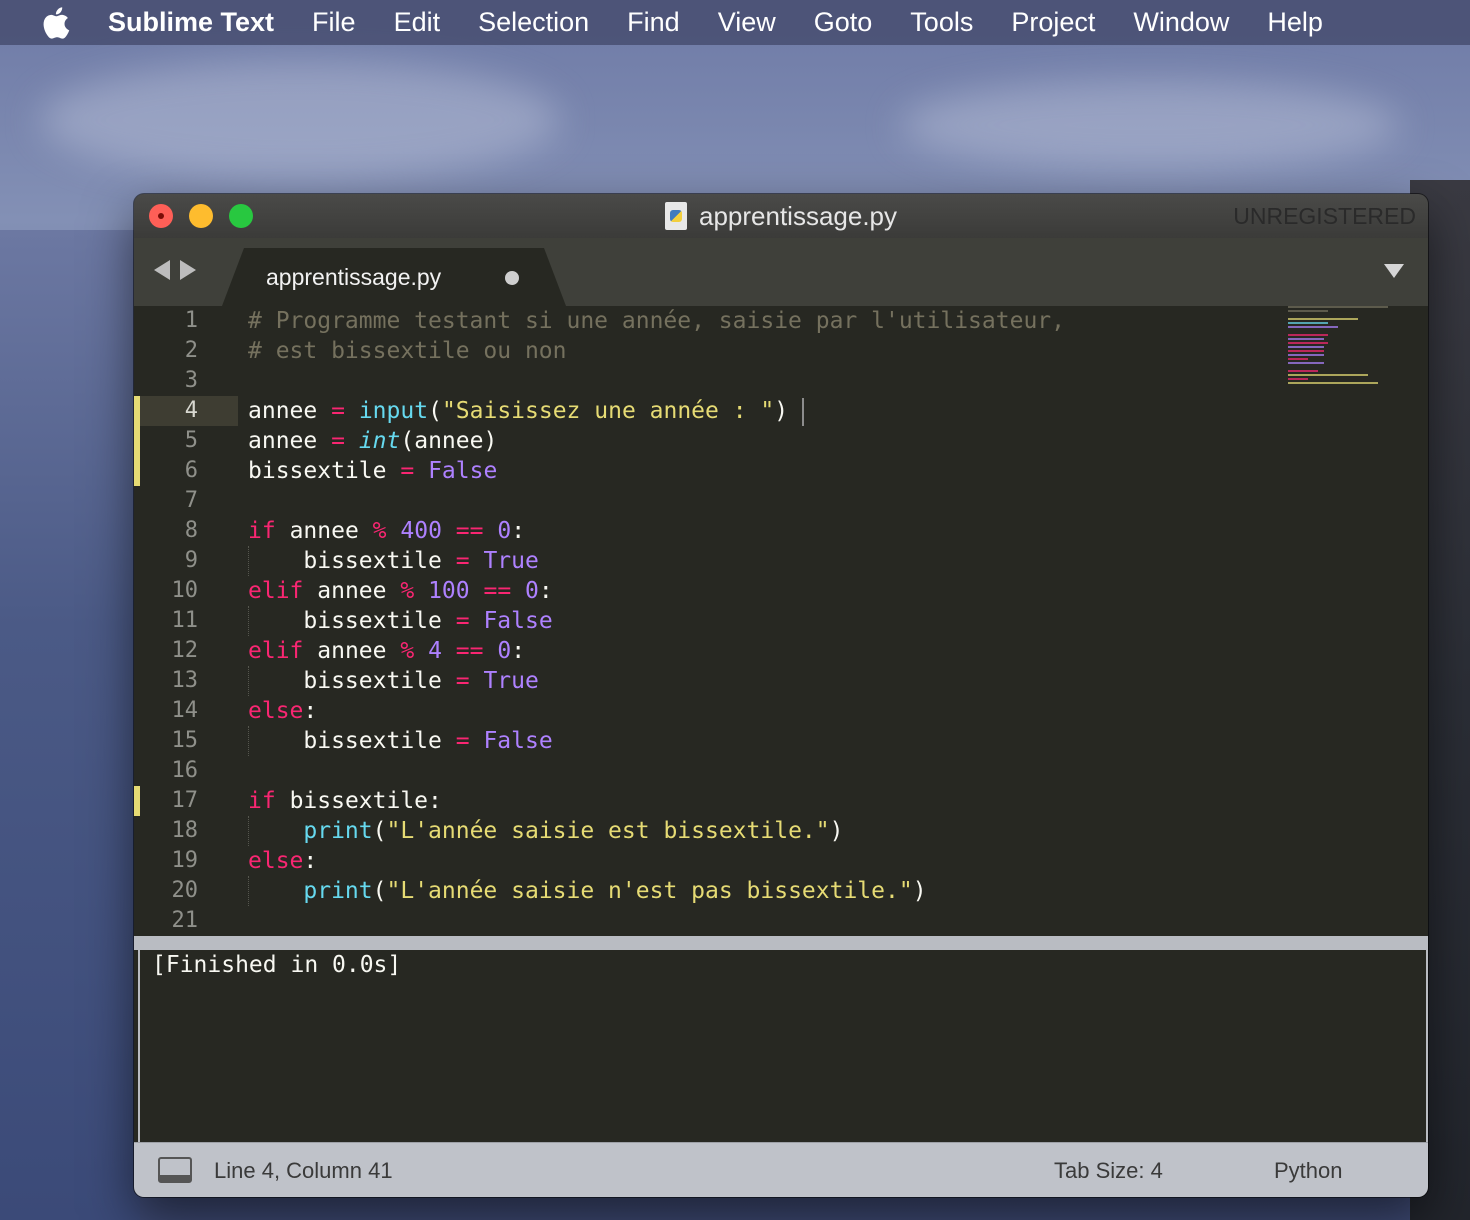 The image size is (1470, 1220). What do you see at coordinates (843, 22) in the screenshot?
I see `menu-goto: Goto` at bounding box center [843, 22].